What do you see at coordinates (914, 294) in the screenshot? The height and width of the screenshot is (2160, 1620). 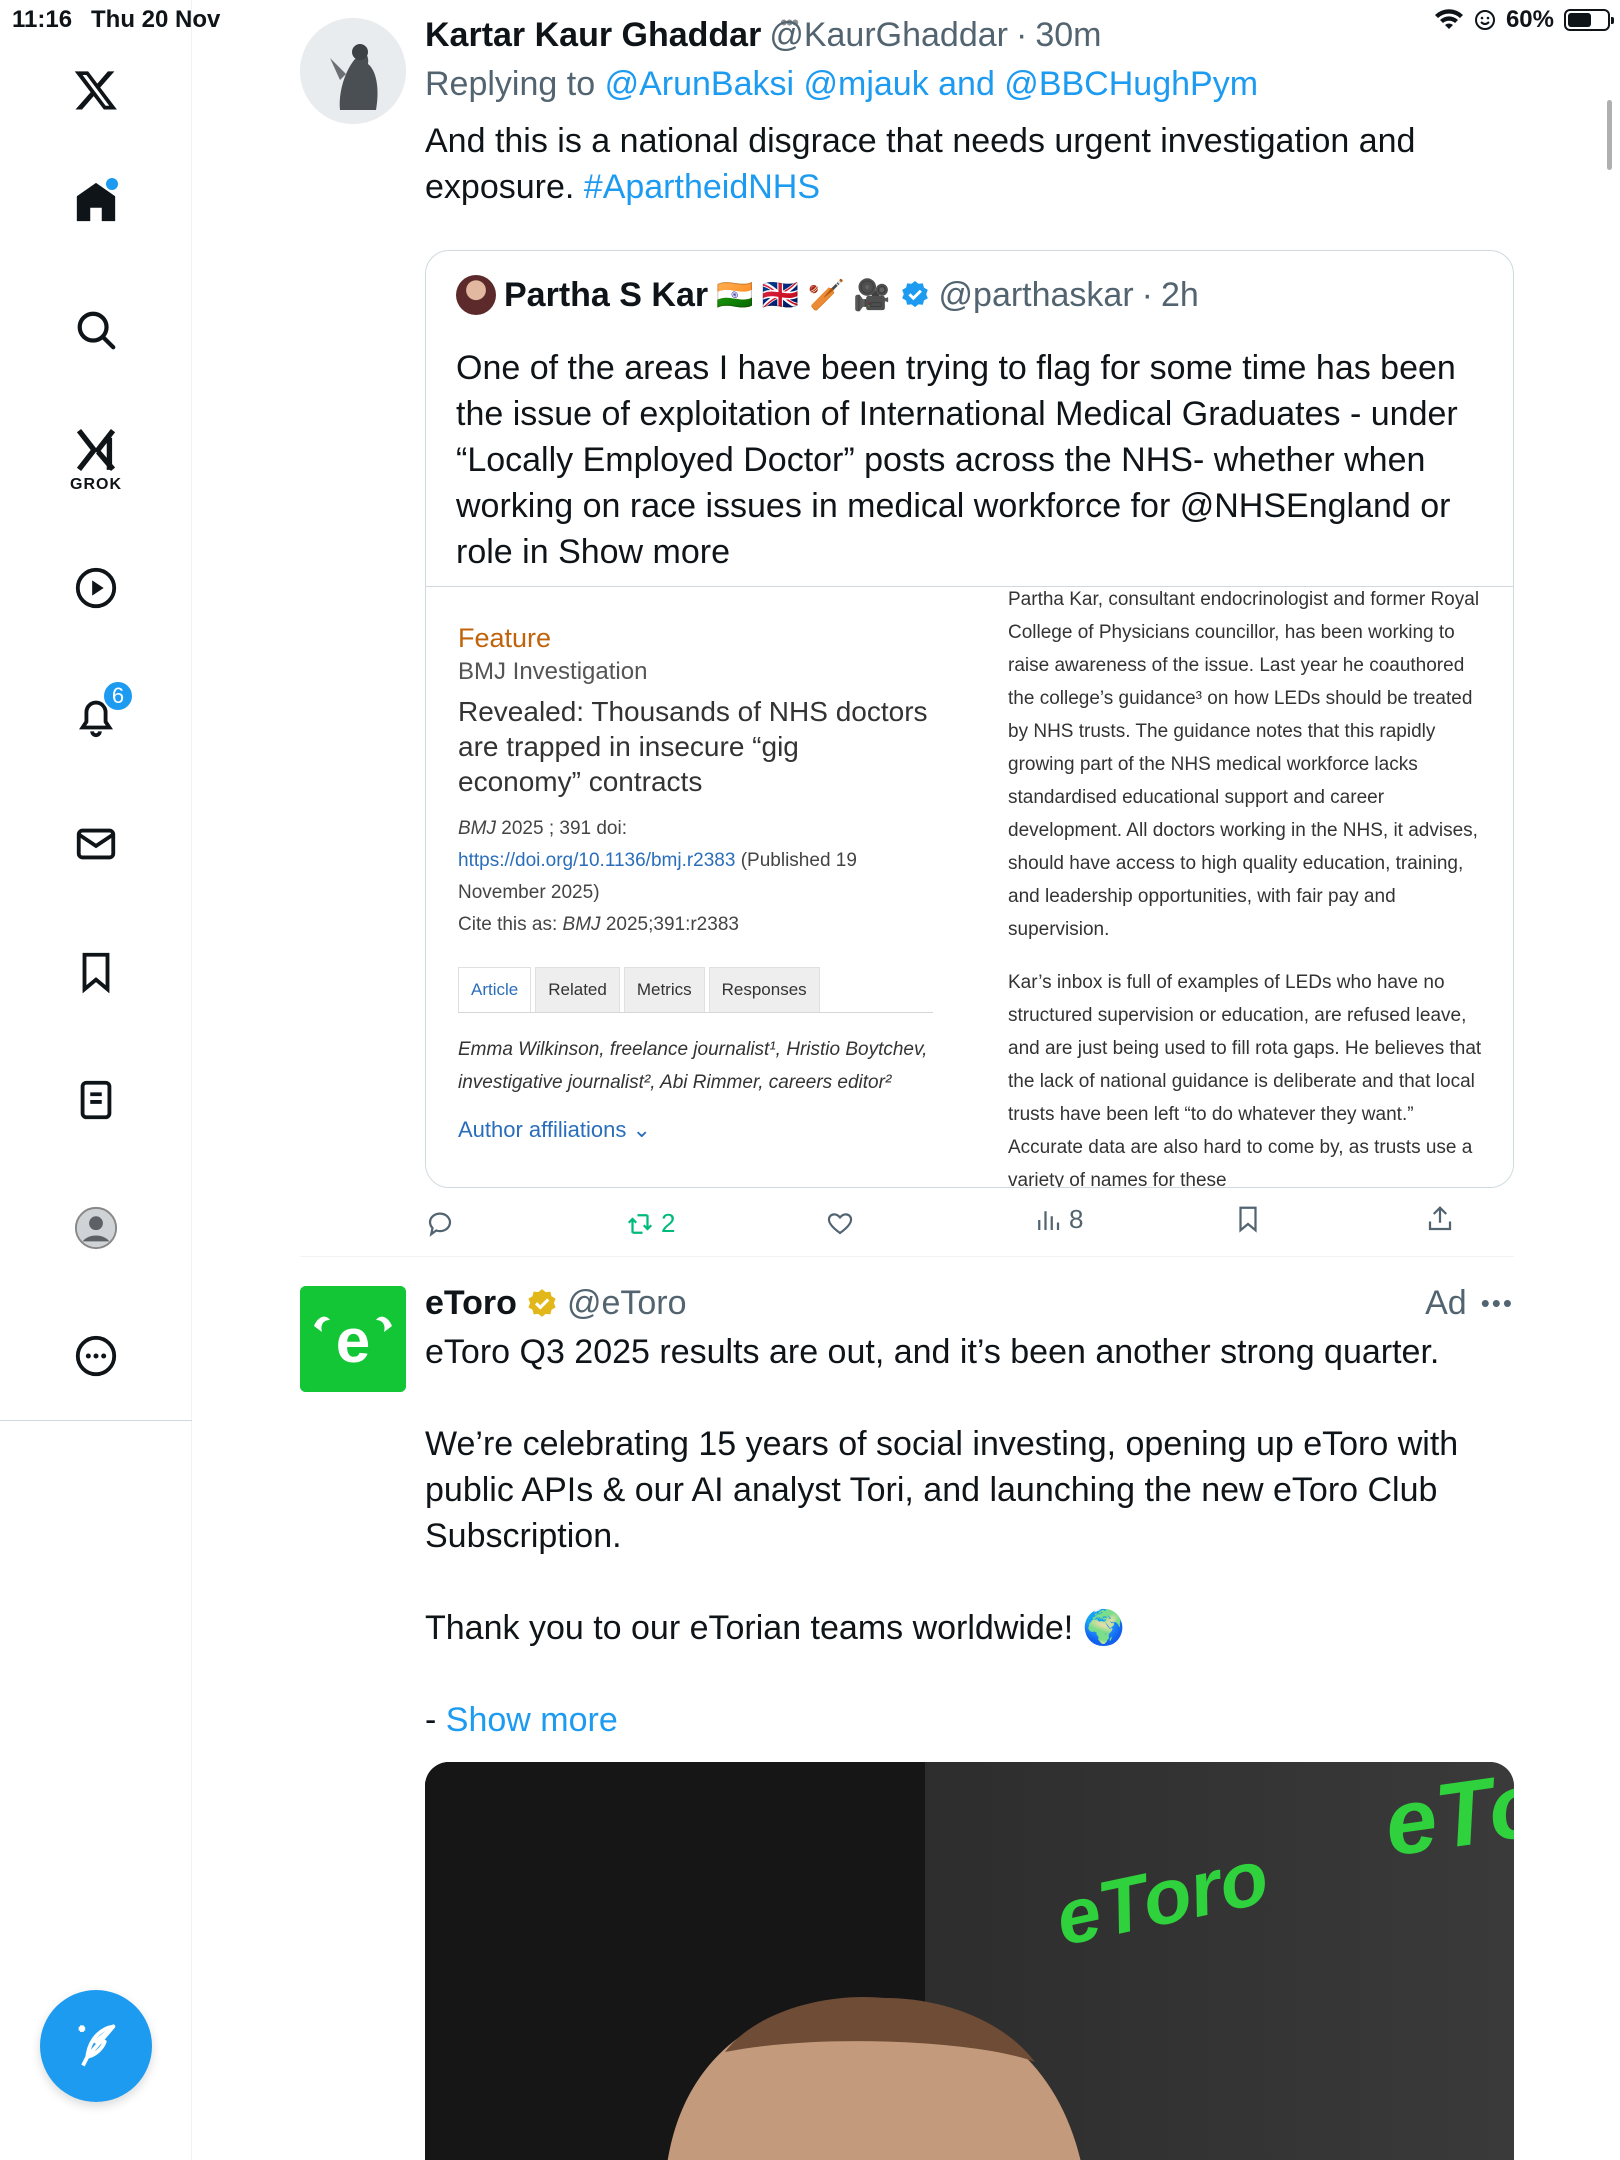 I see `verified-badge-icon` at bounding box center [914, 294].